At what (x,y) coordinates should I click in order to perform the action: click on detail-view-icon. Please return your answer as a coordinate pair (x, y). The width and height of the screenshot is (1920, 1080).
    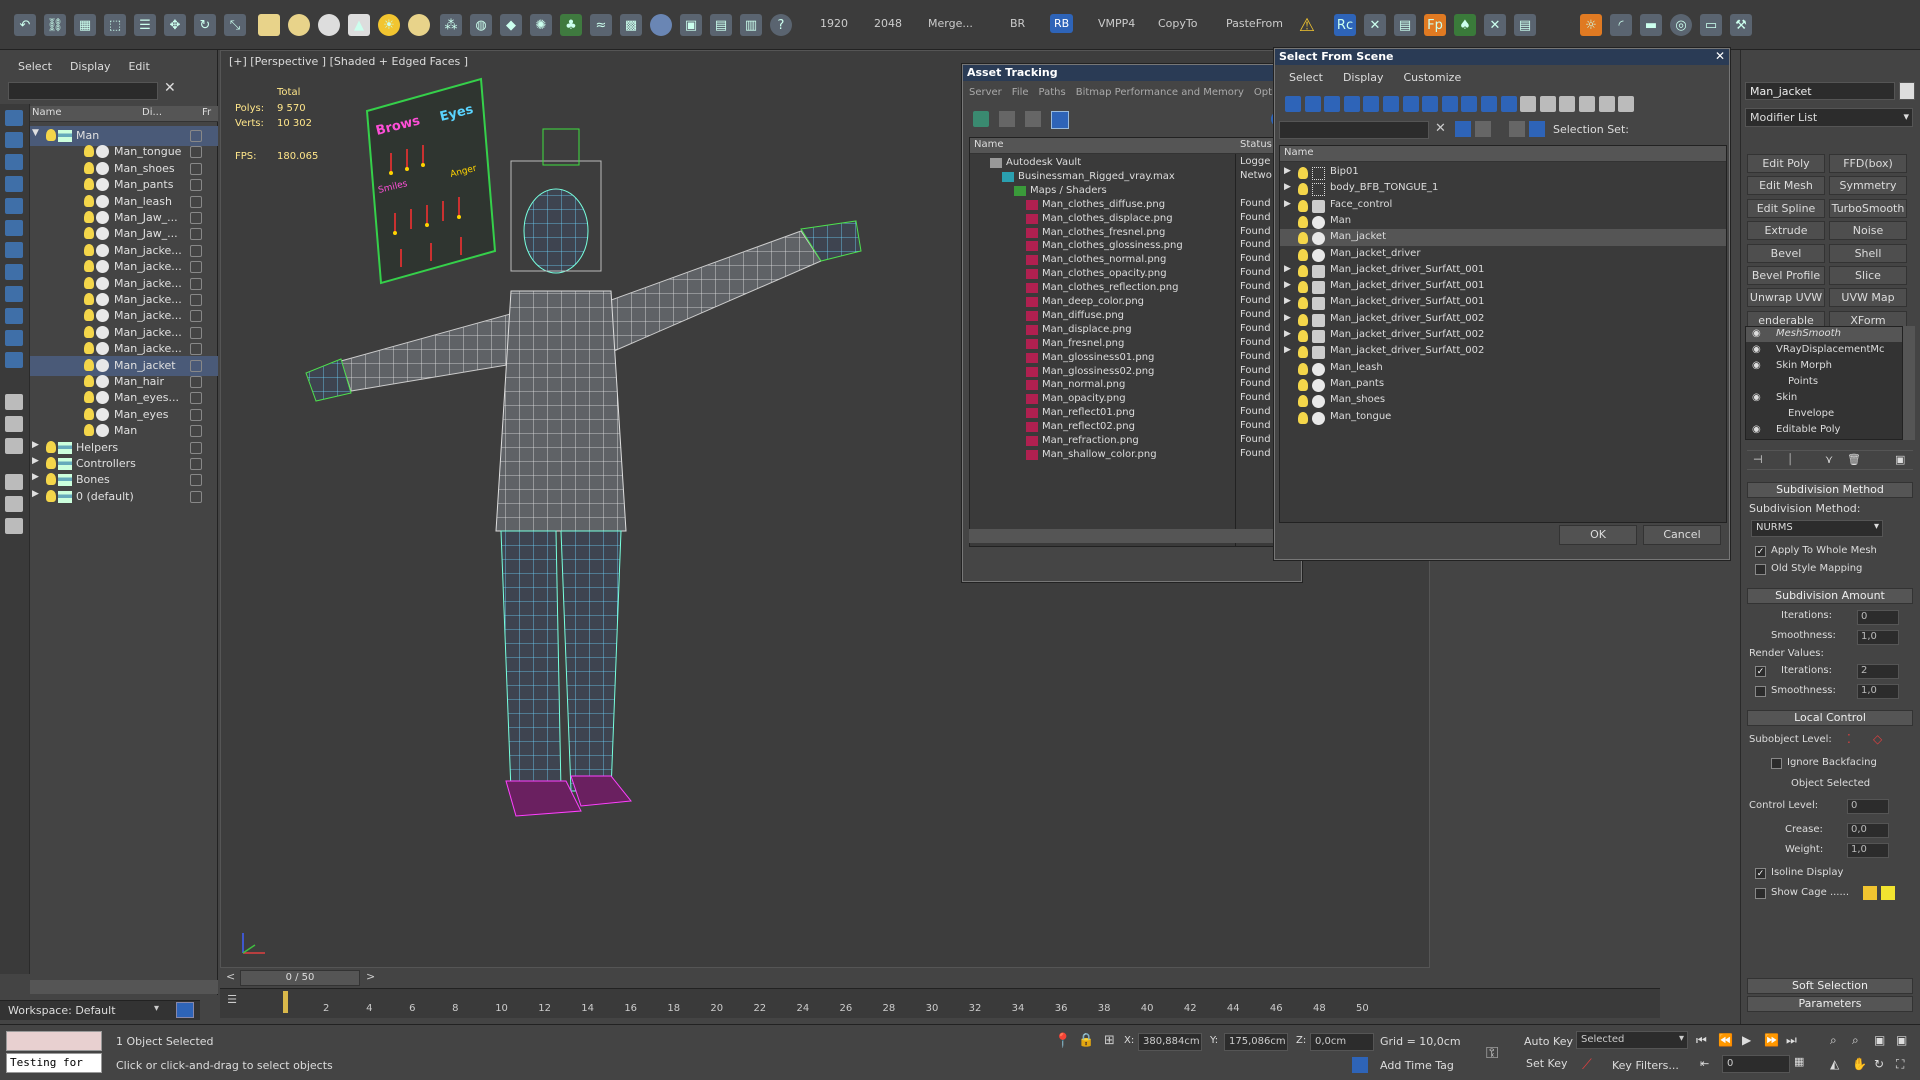
    Looking at the image, I should click on (1033, 119).